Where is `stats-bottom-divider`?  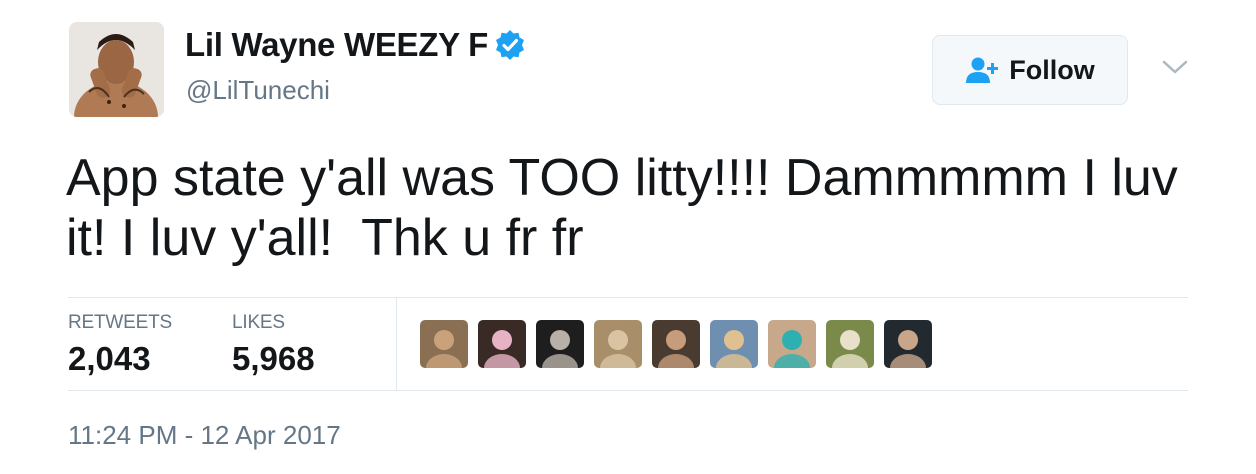
stats-bottom-divider is located at coordinates (628, 390).